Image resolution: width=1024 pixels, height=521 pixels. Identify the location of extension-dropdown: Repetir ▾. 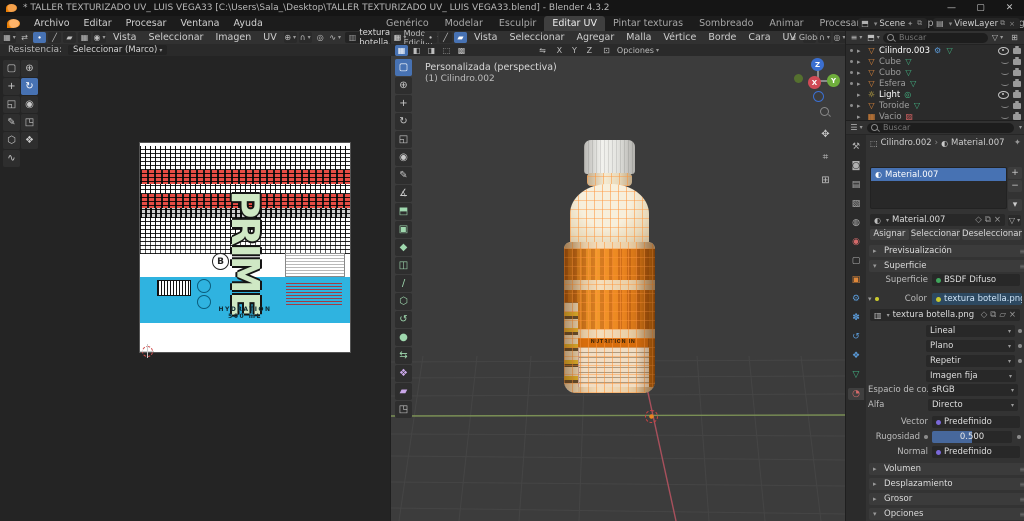
(970, 361).